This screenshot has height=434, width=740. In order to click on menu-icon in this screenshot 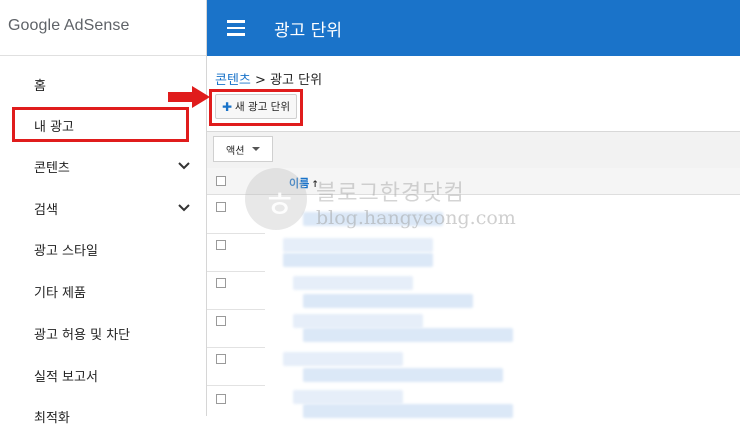, I will do `click(236, 28)`.